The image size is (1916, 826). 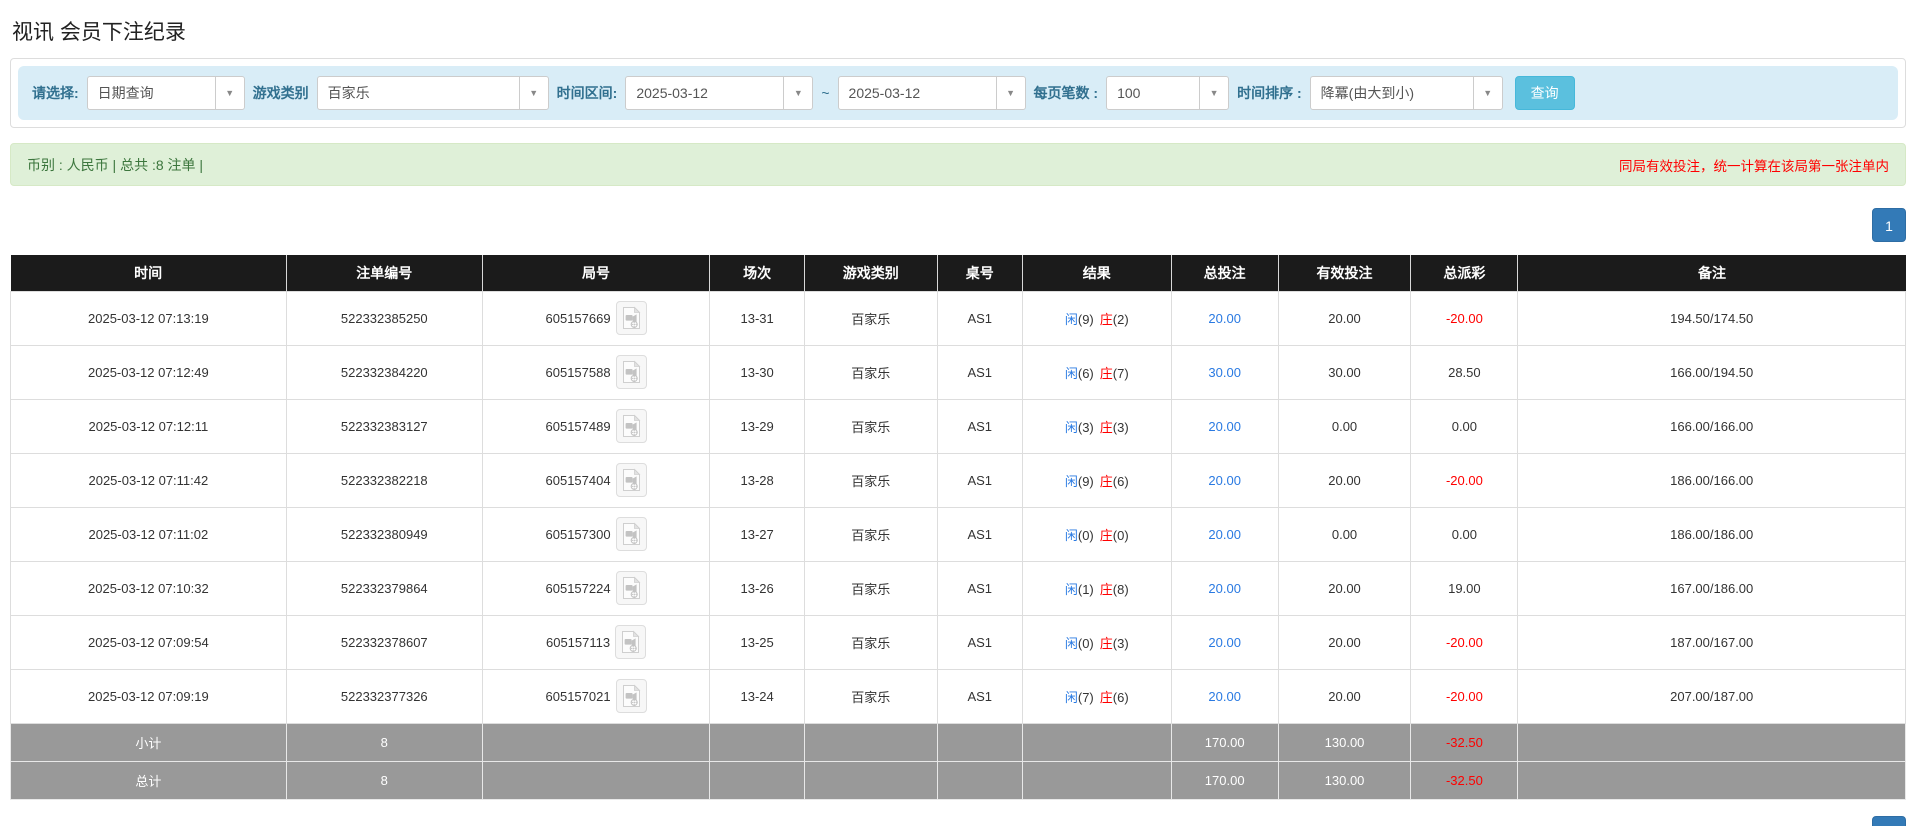 What do you see at coordinates (148, 273) in the screenshot?
I see `col-header-time: 时间` at bounding box center [148, 273].